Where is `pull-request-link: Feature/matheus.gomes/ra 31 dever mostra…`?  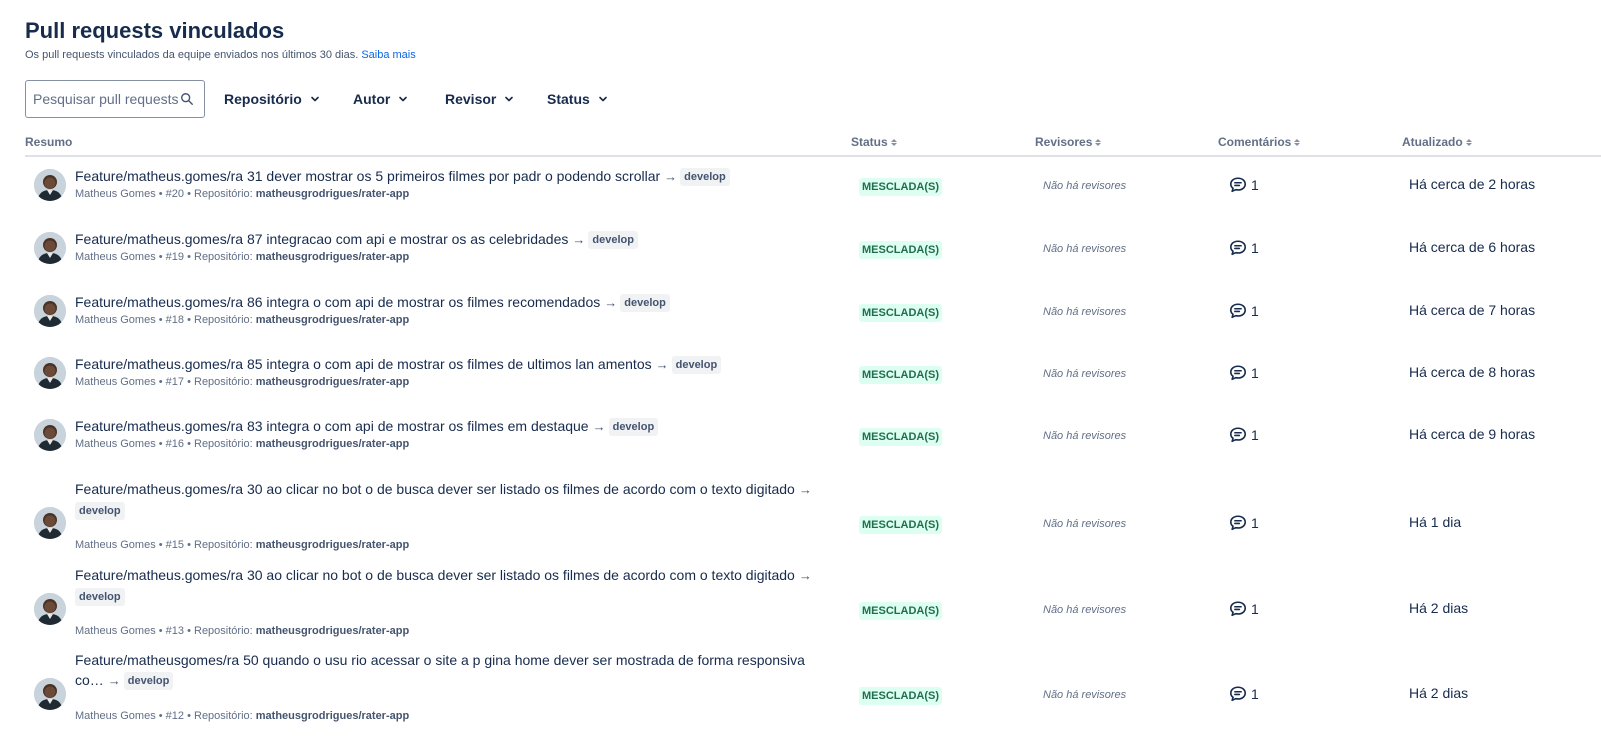 pull-request-link: Feature/matheus.gomes/ra 31 dever mostra… is located at coordinates (367, 176).